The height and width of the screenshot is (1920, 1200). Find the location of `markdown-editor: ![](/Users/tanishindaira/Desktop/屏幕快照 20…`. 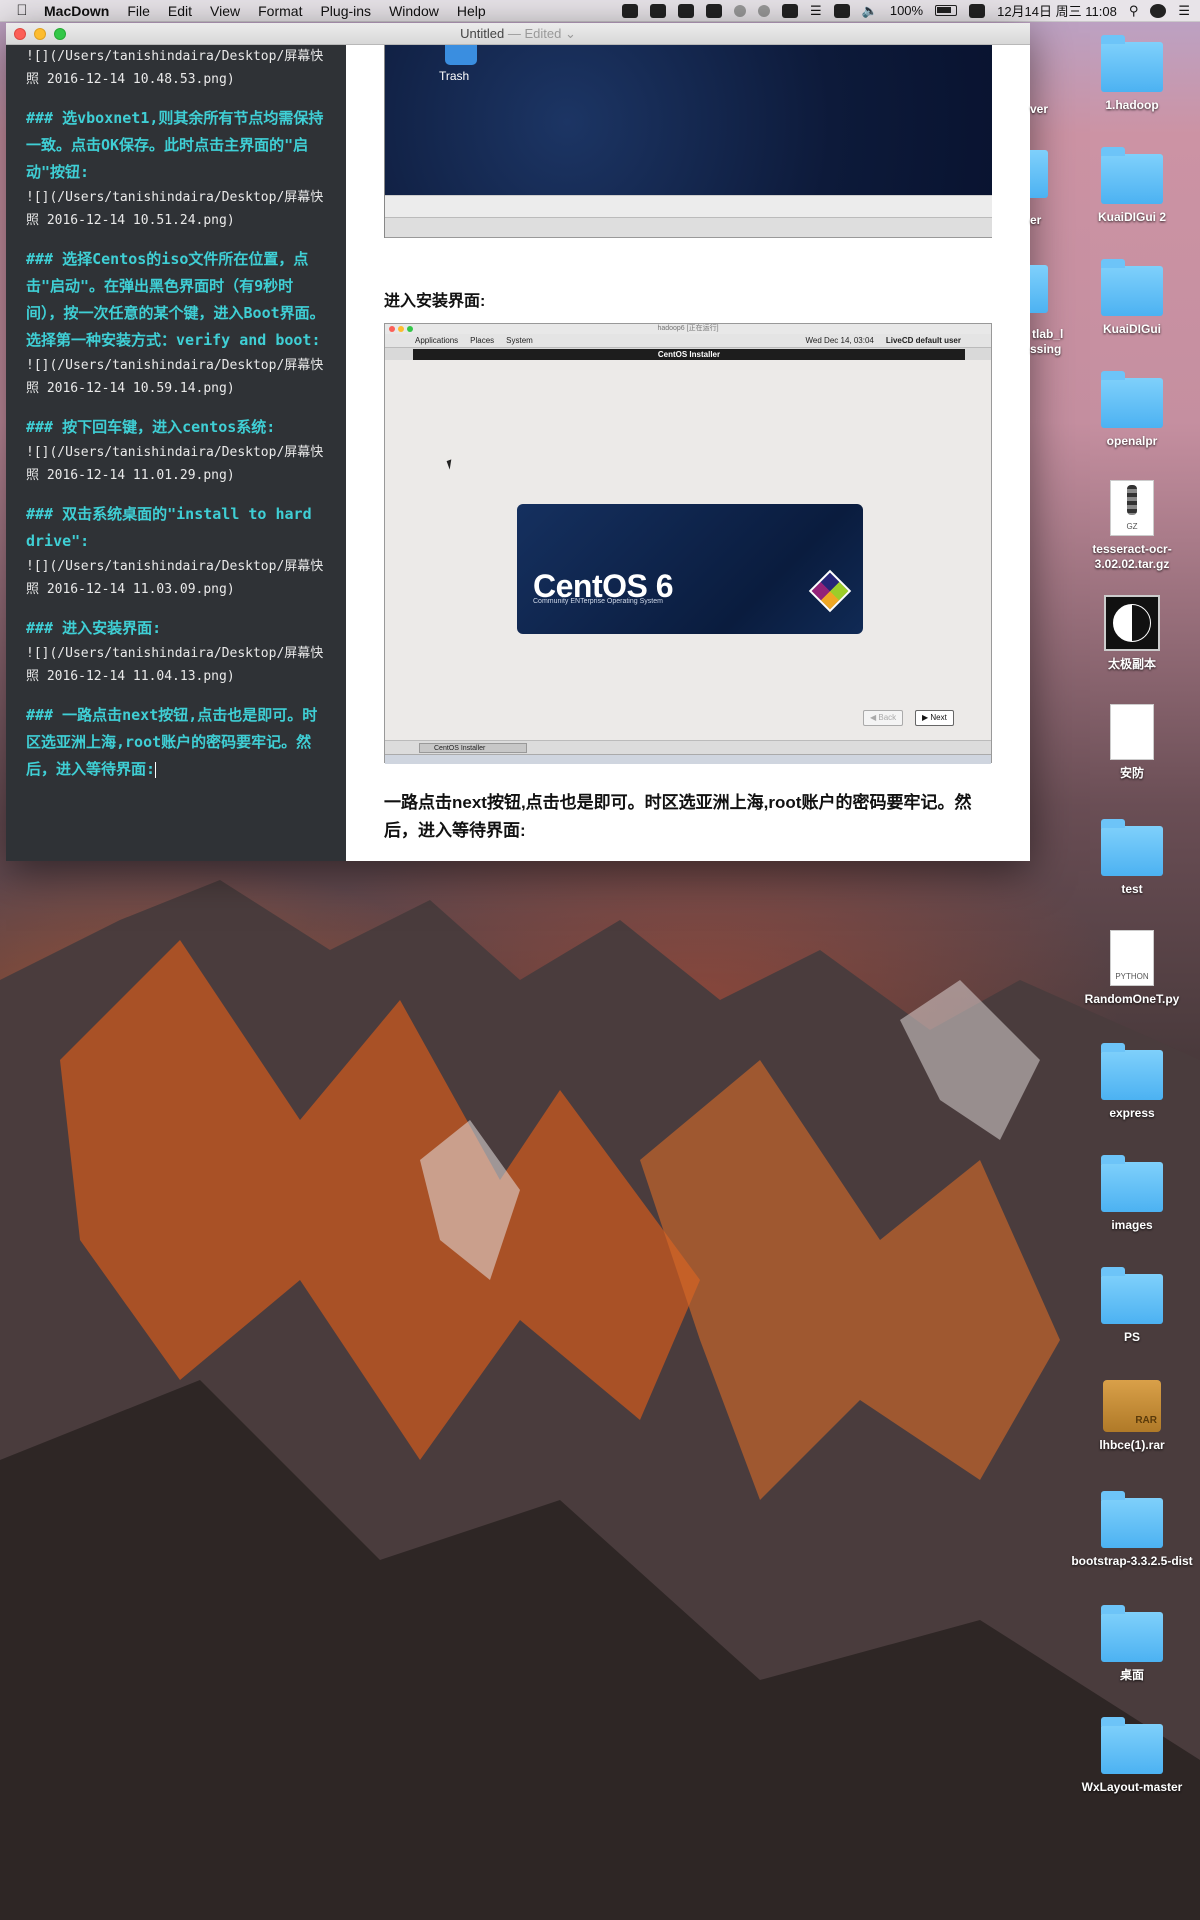

markdown-editor: ![](/Users/tanishindaira/Desktop/屏幕快照 20… is located at coordinates (176, 453).